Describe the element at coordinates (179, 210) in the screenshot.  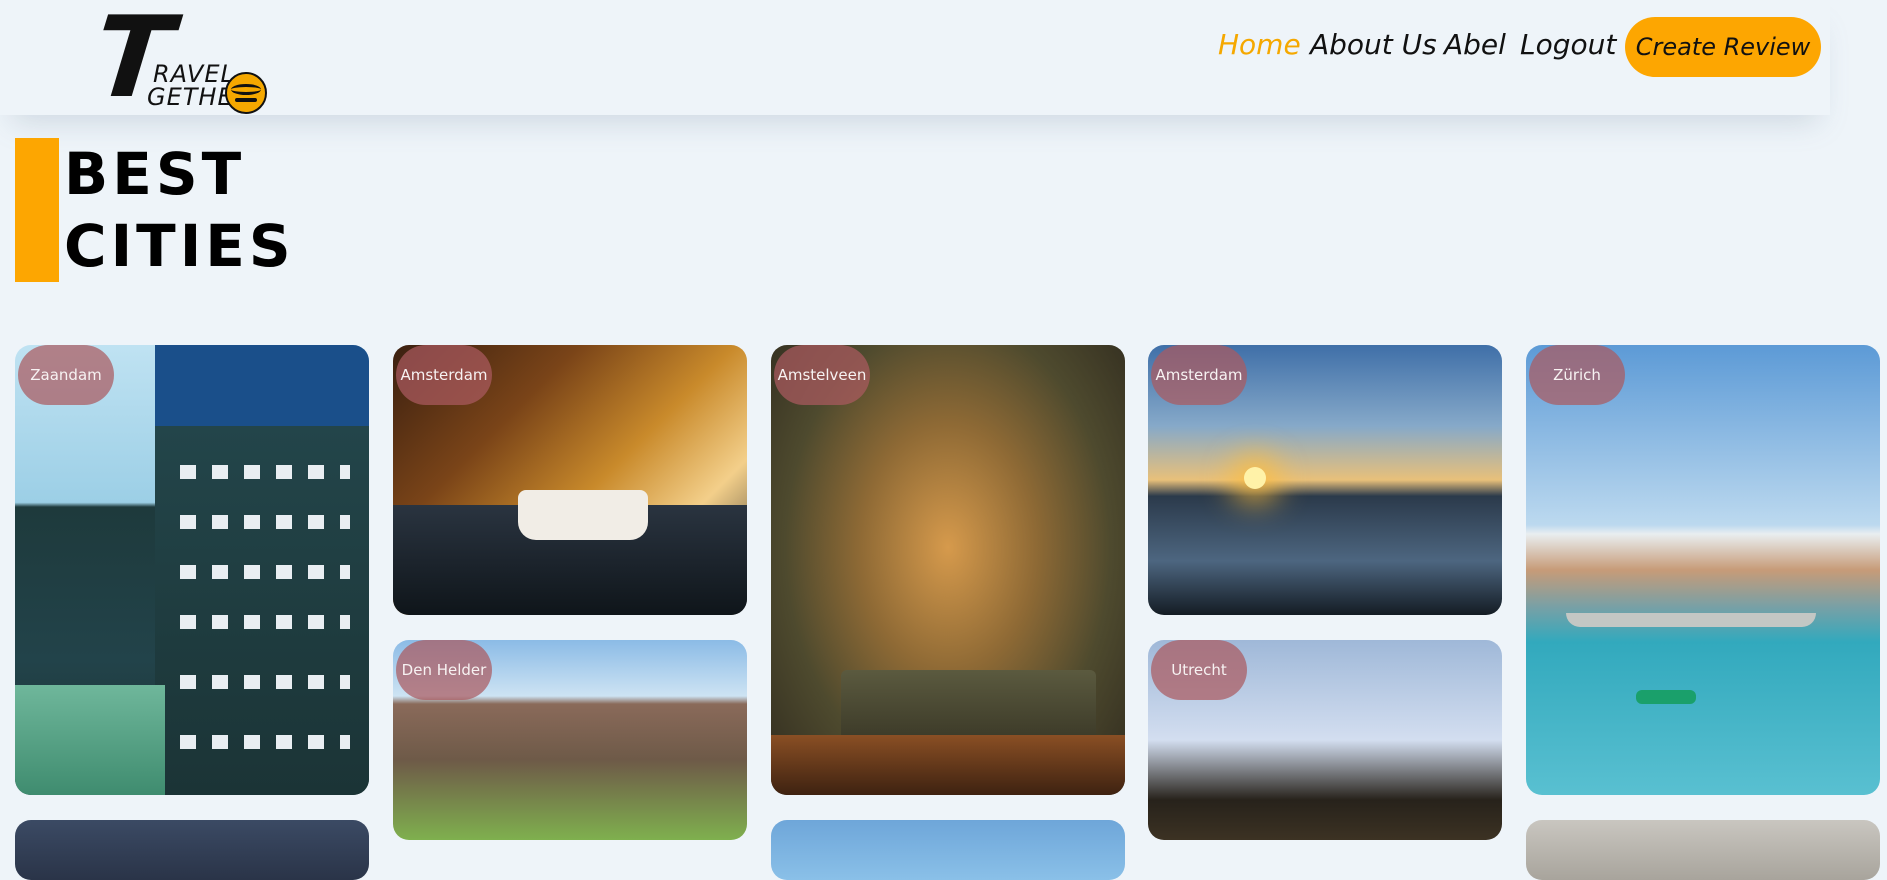
I see `section-title: BEST CITIES` at that location.